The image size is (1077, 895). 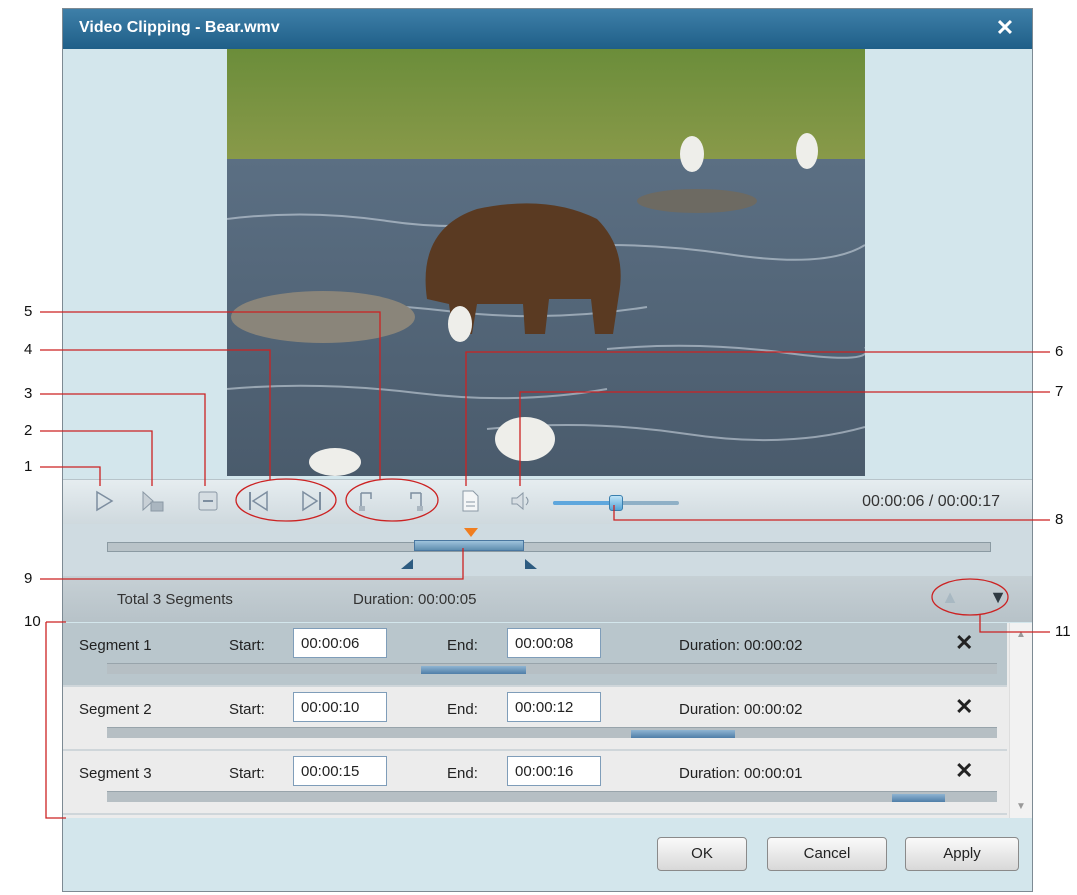 I want to click on callout-3: 3, so click(x=28, y=393).